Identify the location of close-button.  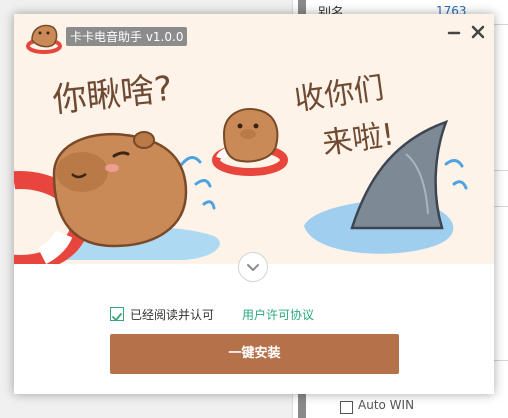
(478, 32).